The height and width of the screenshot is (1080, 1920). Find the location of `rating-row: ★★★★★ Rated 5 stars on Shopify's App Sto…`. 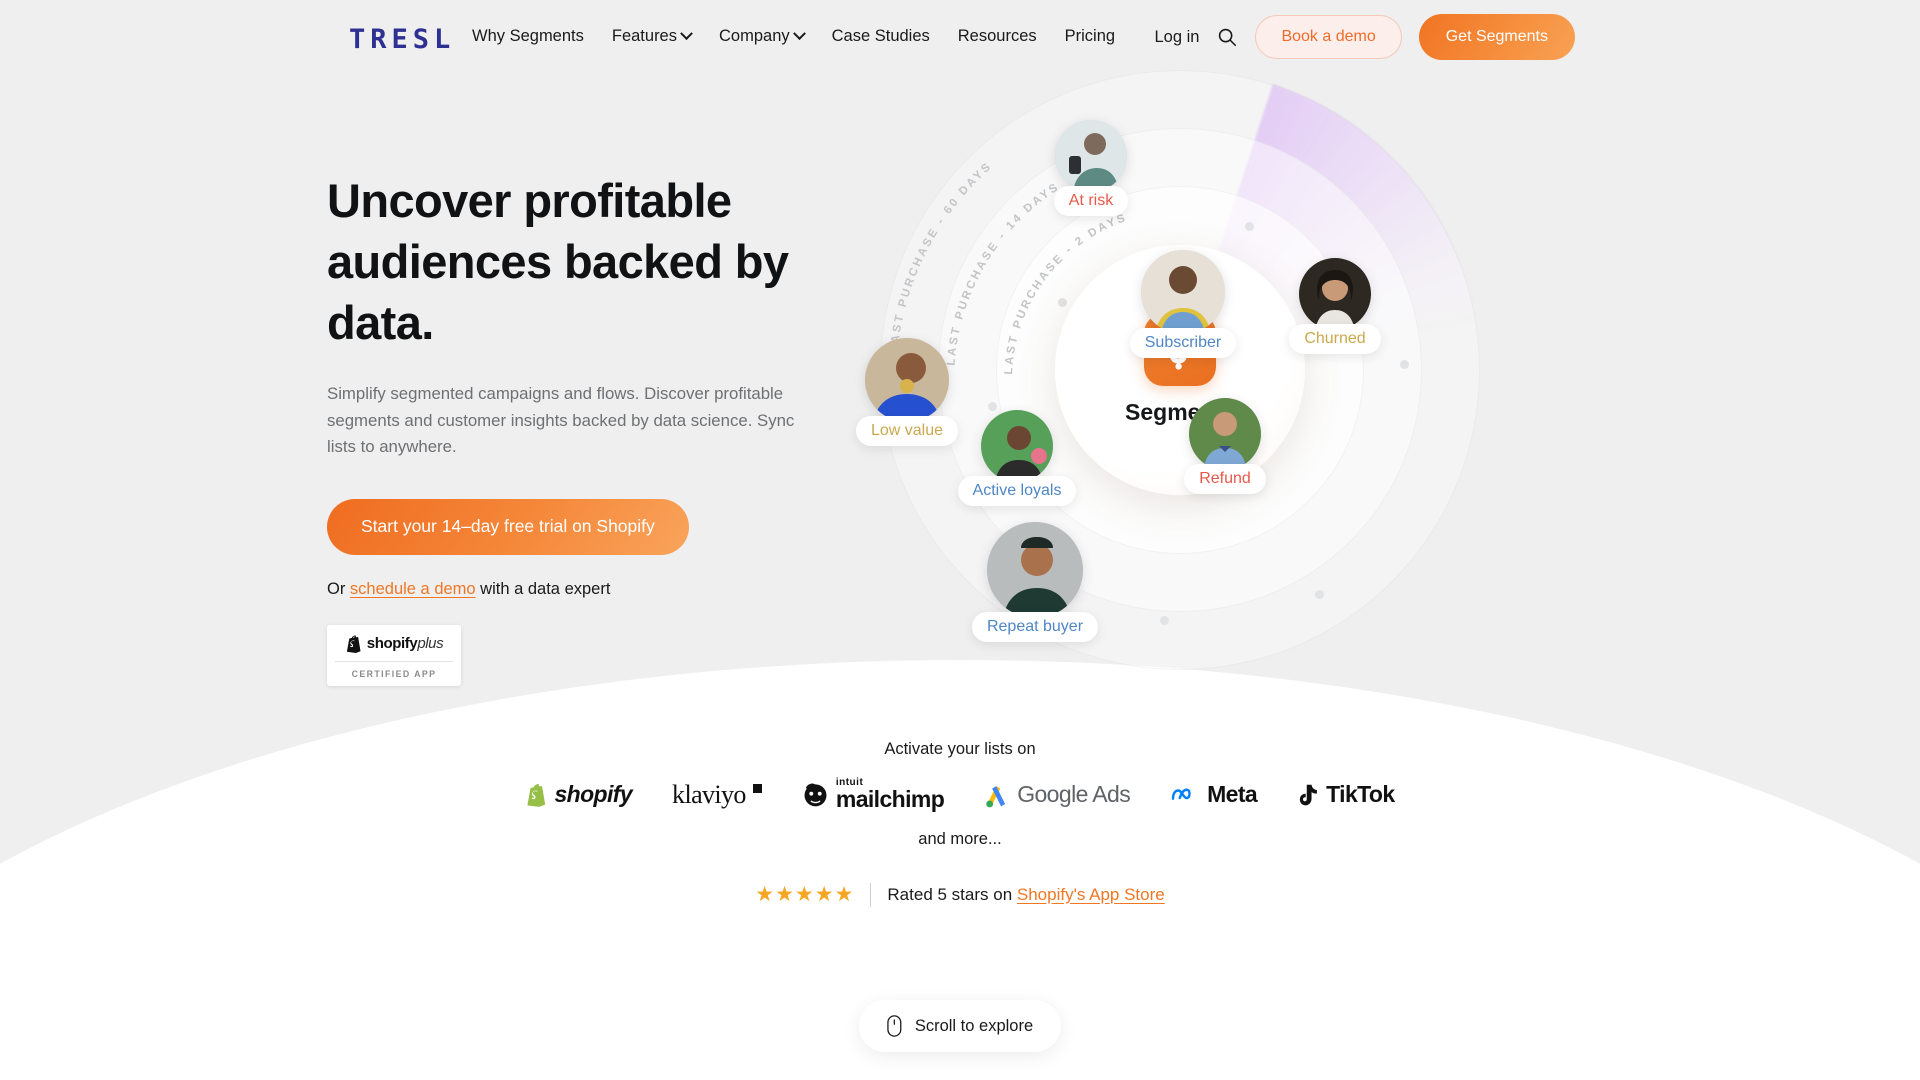

rating-row: ★★★★★ Rated 5 stars on Shopify's App Sto… is located at coordinates (960, 894).